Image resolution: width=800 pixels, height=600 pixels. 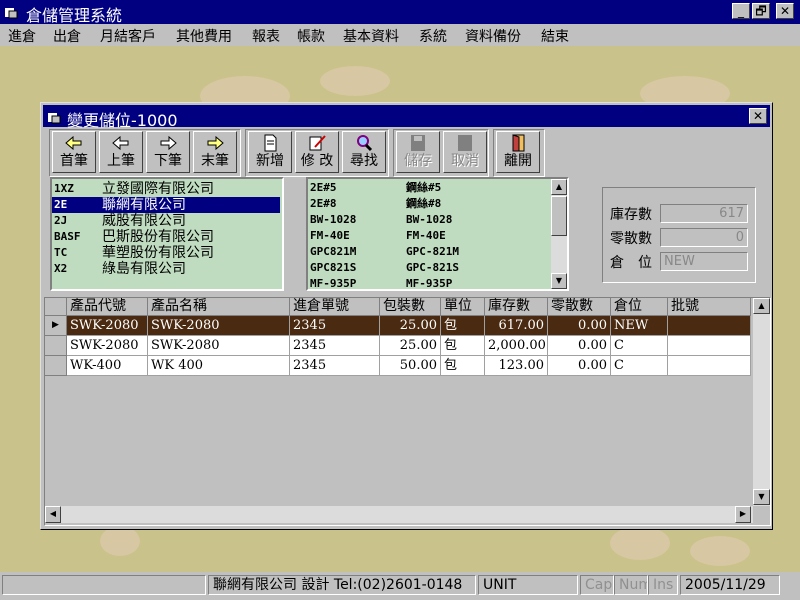 What do you see at coordinates (465, 152) in the screenshot?
I see `cancel-button: 取消` at bounding box center [465, 152].